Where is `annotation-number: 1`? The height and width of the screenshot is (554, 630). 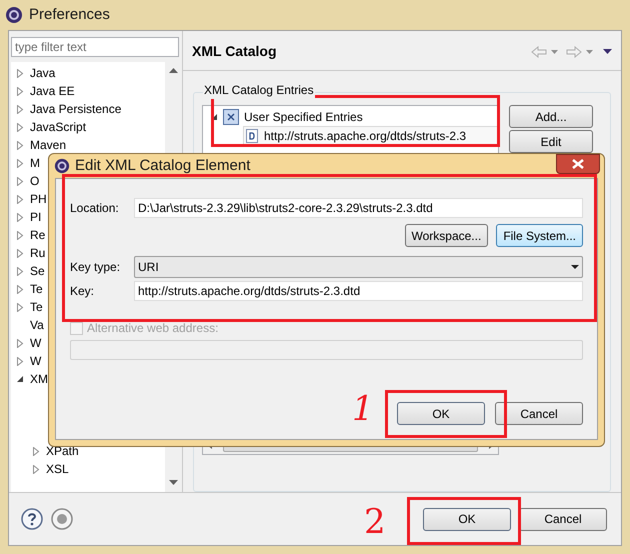 annotation-number: 1 is located at coordinates (363, 409).